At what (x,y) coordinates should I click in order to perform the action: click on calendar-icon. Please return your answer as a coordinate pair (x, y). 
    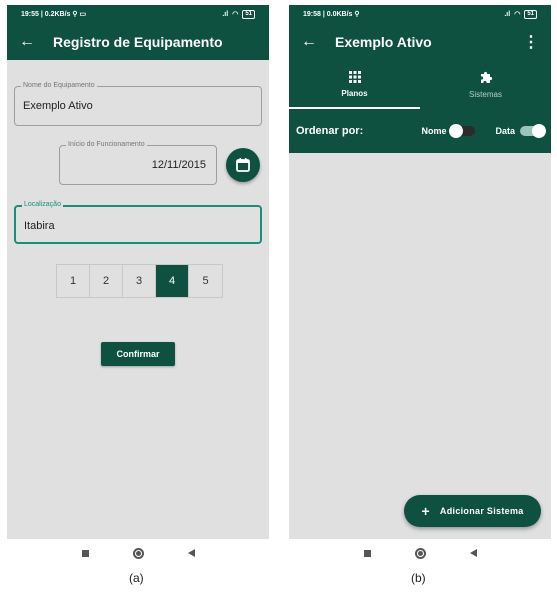
    Looking at the image, I should click on (243, 165).